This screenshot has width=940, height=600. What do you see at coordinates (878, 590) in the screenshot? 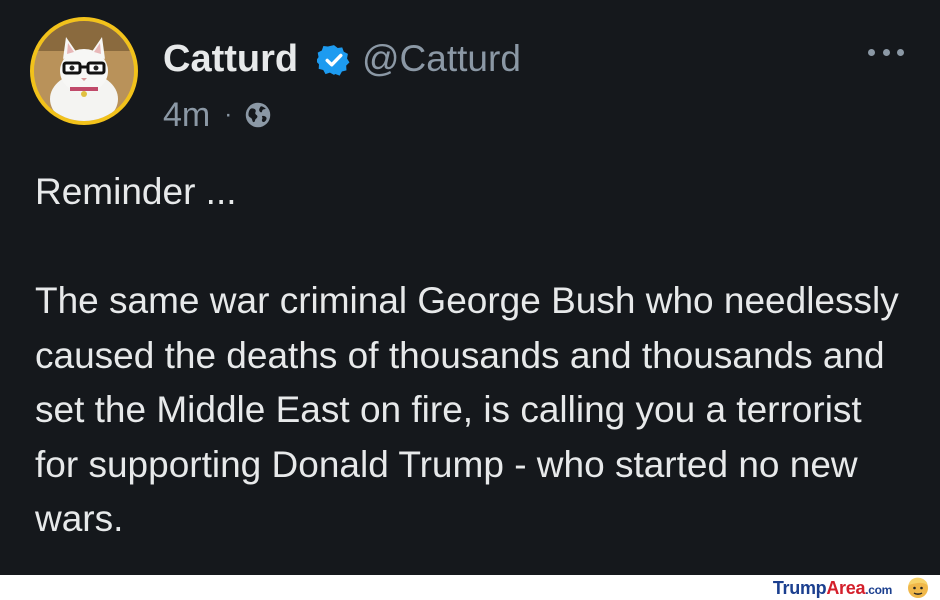
I see `watermark-brand-suffix: .com` at bounding box center [878, 590].